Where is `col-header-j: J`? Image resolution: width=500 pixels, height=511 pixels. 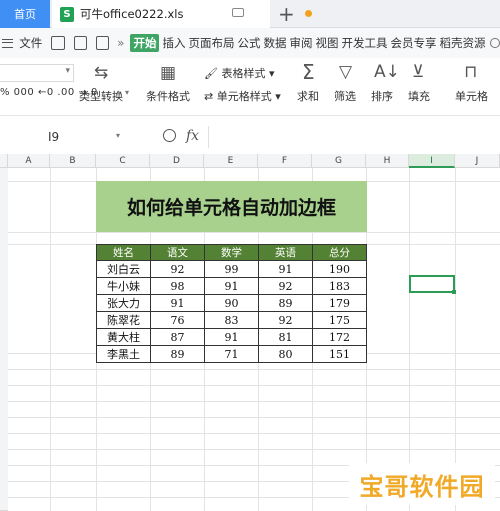
col-header-j: J is located at coordinates (477, 161).